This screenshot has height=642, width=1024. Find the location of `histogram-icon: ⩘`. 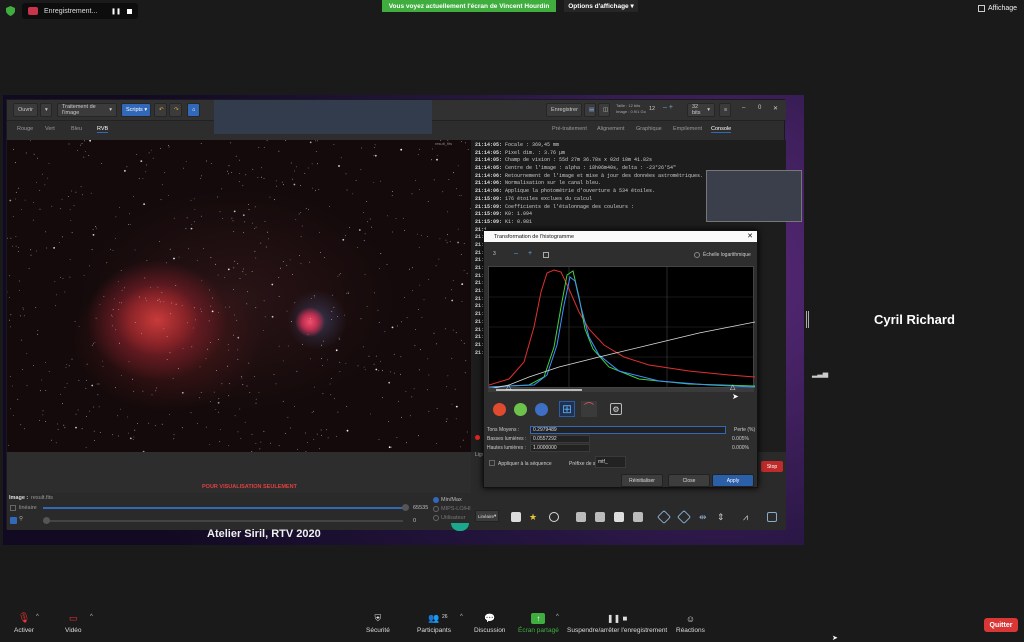

histogram-icon: ⩘ is located at coordinates (748, 517).